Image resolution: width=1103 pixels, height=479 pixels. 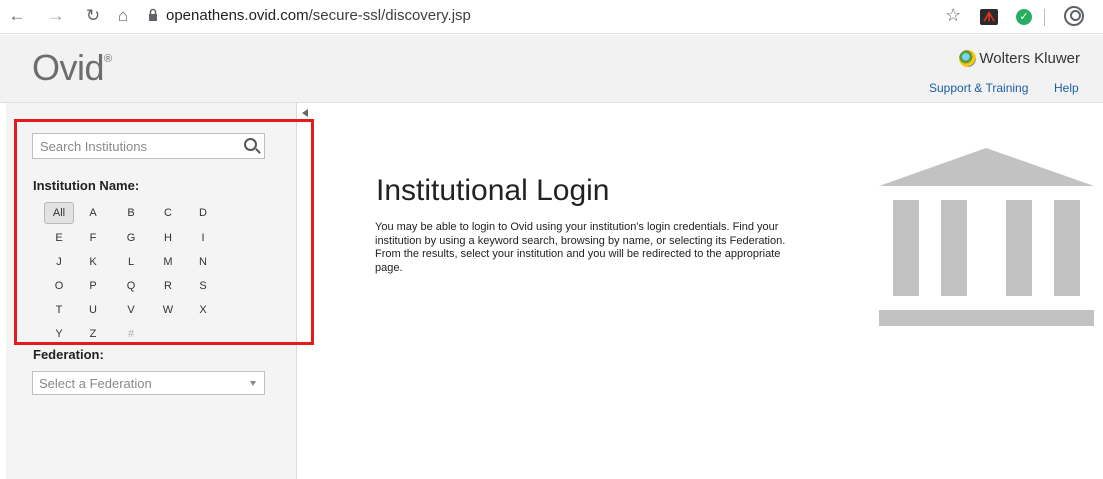 I want to click on support-training-link: Support & Training, so click(x=978, y=88).